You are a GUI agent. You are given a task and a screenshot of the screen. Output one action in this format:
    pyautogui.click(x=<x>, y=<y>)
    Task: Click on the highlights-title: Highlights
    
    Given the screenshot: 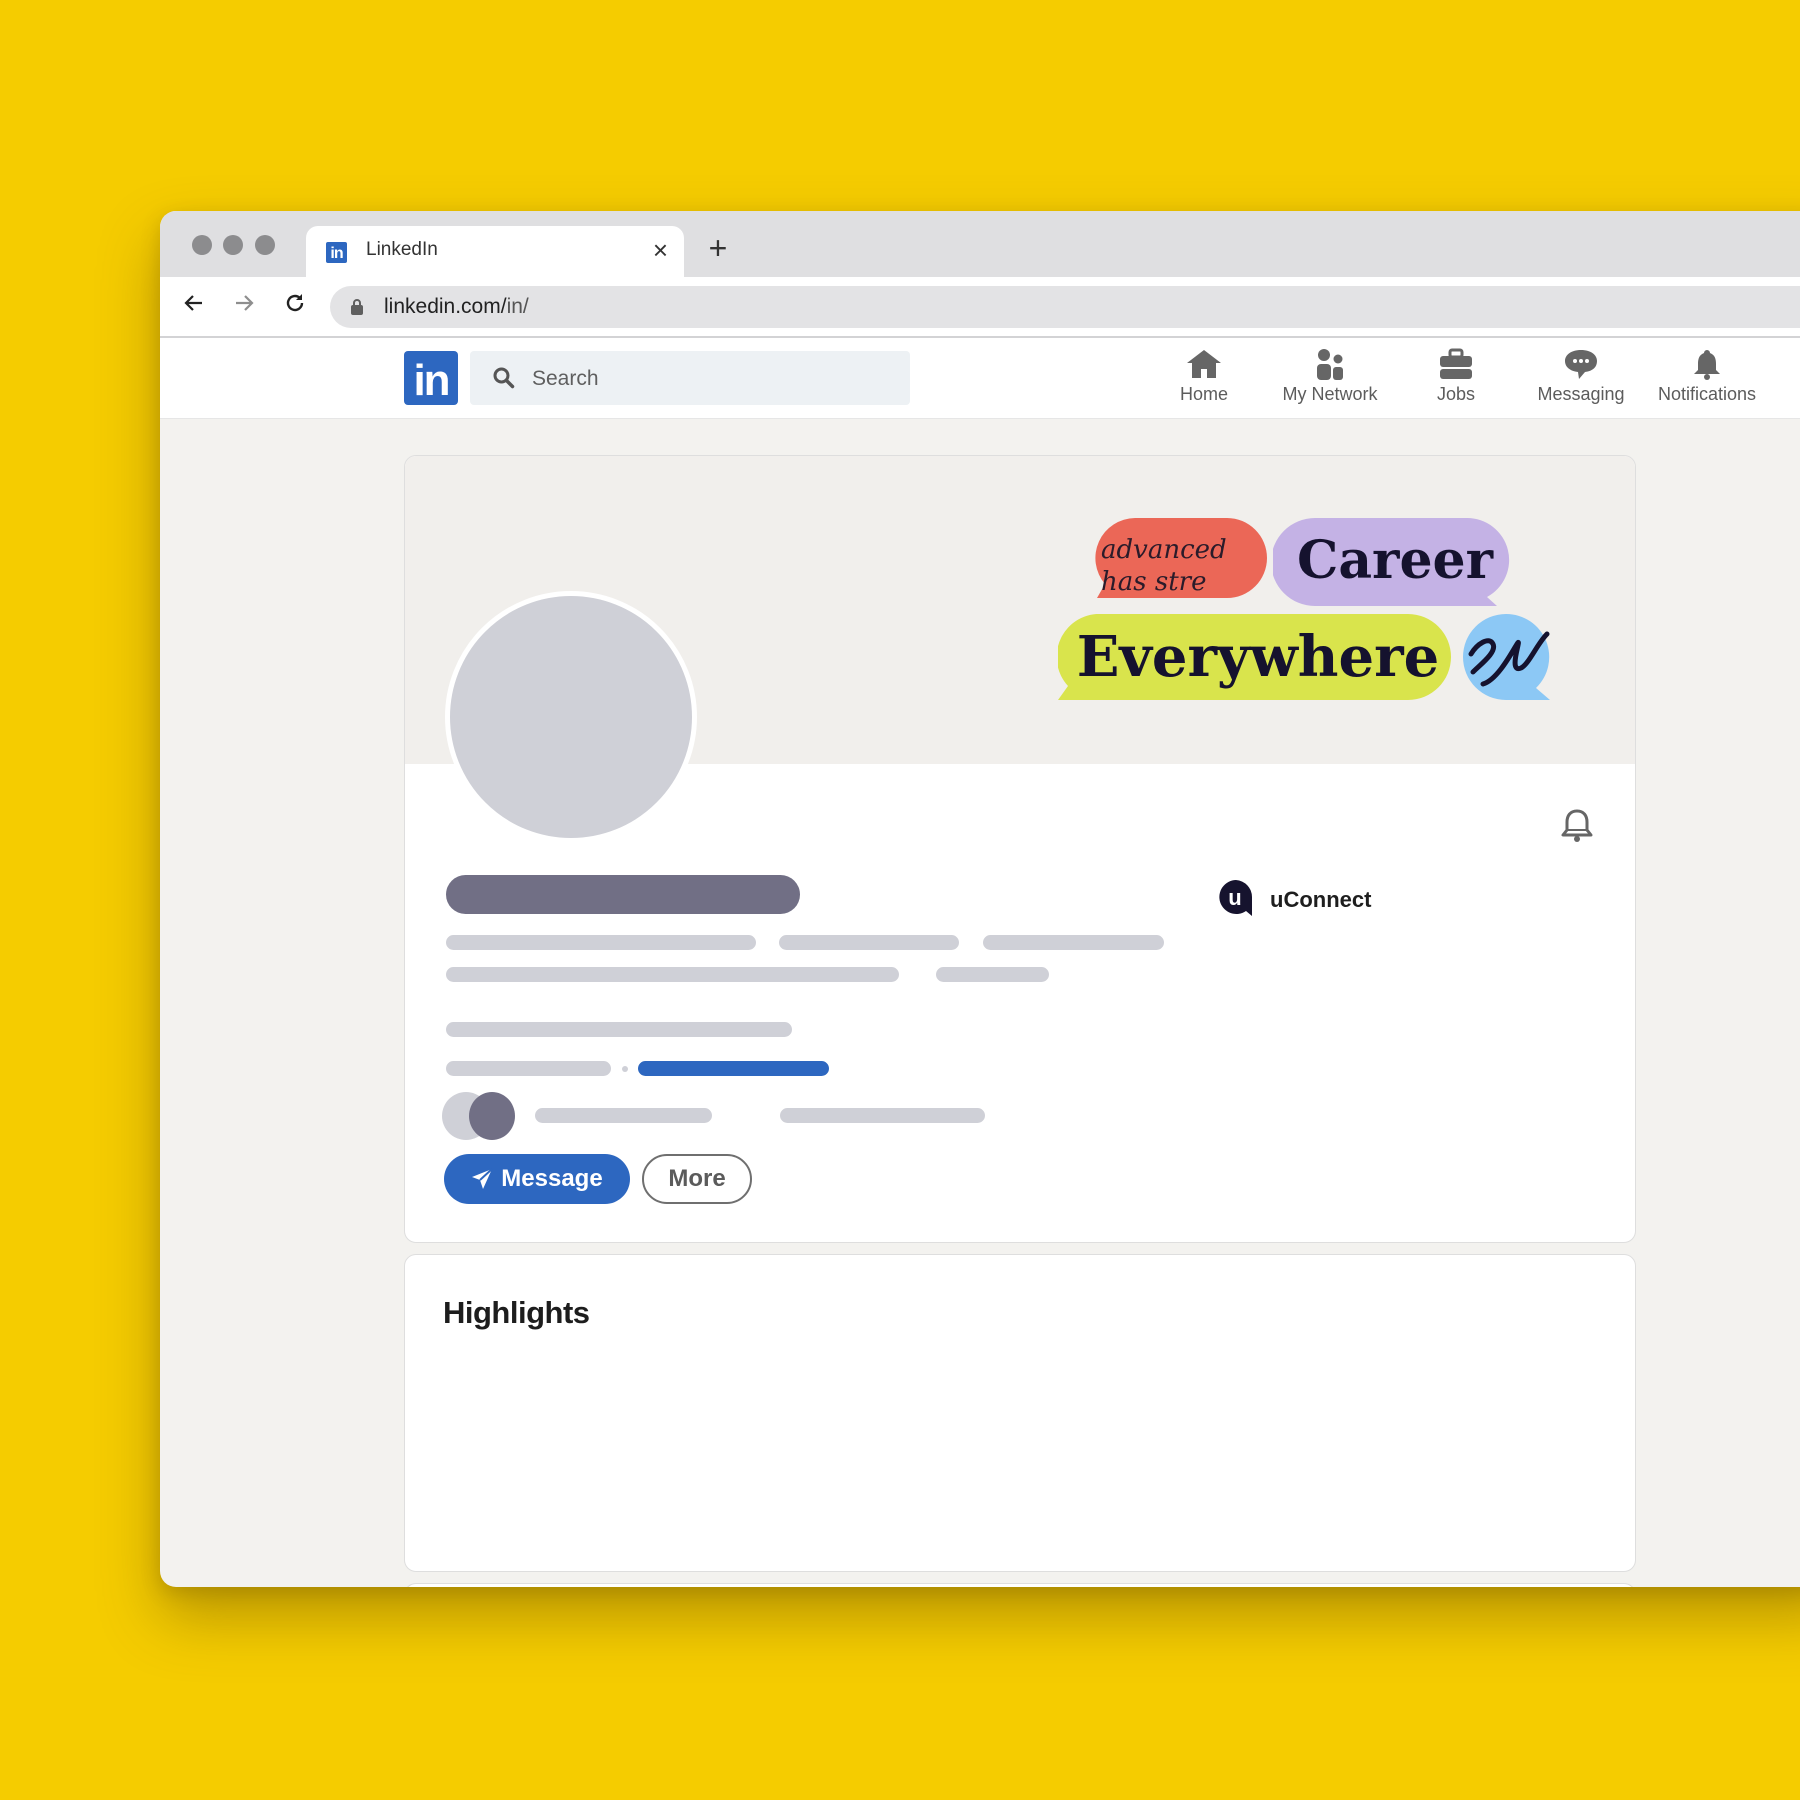 What is the action you would take?
    pyautogui.click(x=516, y=1312)
    